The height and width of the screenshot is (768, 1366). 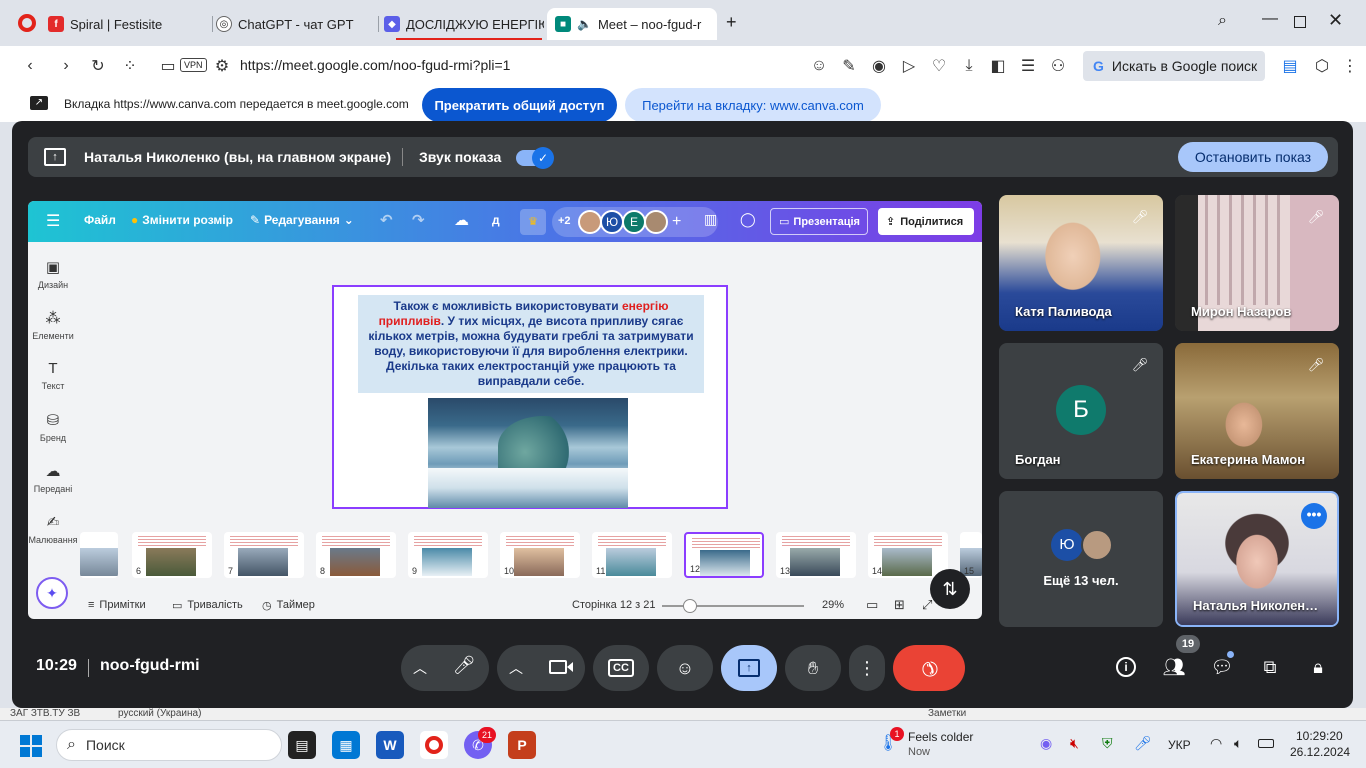 I want to click on share-audio-toggle: ✓, so click(x=535, y=158).